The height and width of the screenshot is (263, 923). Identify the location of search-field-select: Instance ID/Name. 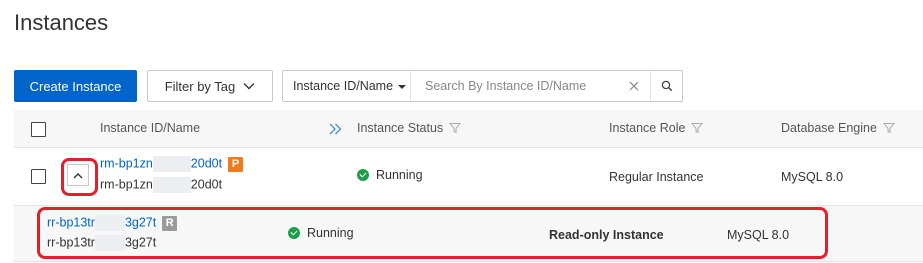
(347, 86).